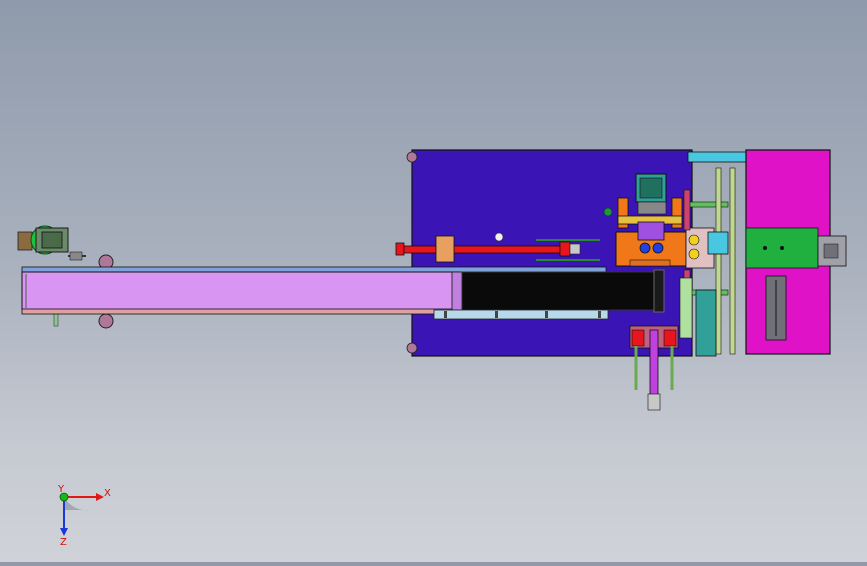 This screenshot has width=867, height=566. I want to click on plate-white-knob, so click(499, 237).